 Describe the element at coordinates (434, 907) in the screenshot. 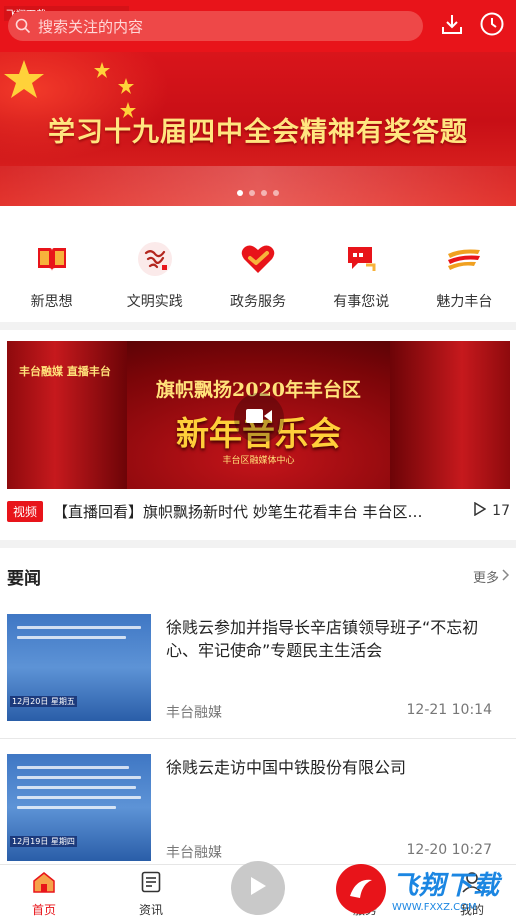

I see `watermark-url: WWW.FXXZ.COM` at that location.